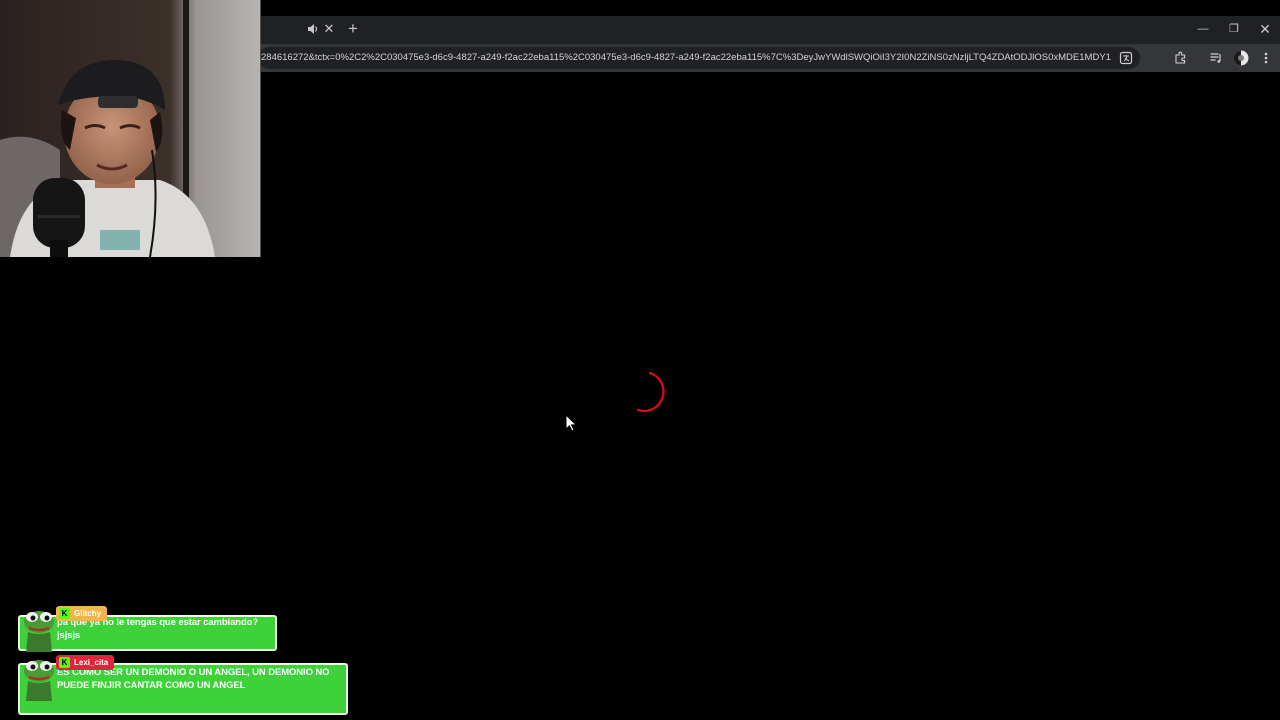 The height and width of the screenshot is (720, 1280). I want to click on media-control-icon, so click(1216, 58).